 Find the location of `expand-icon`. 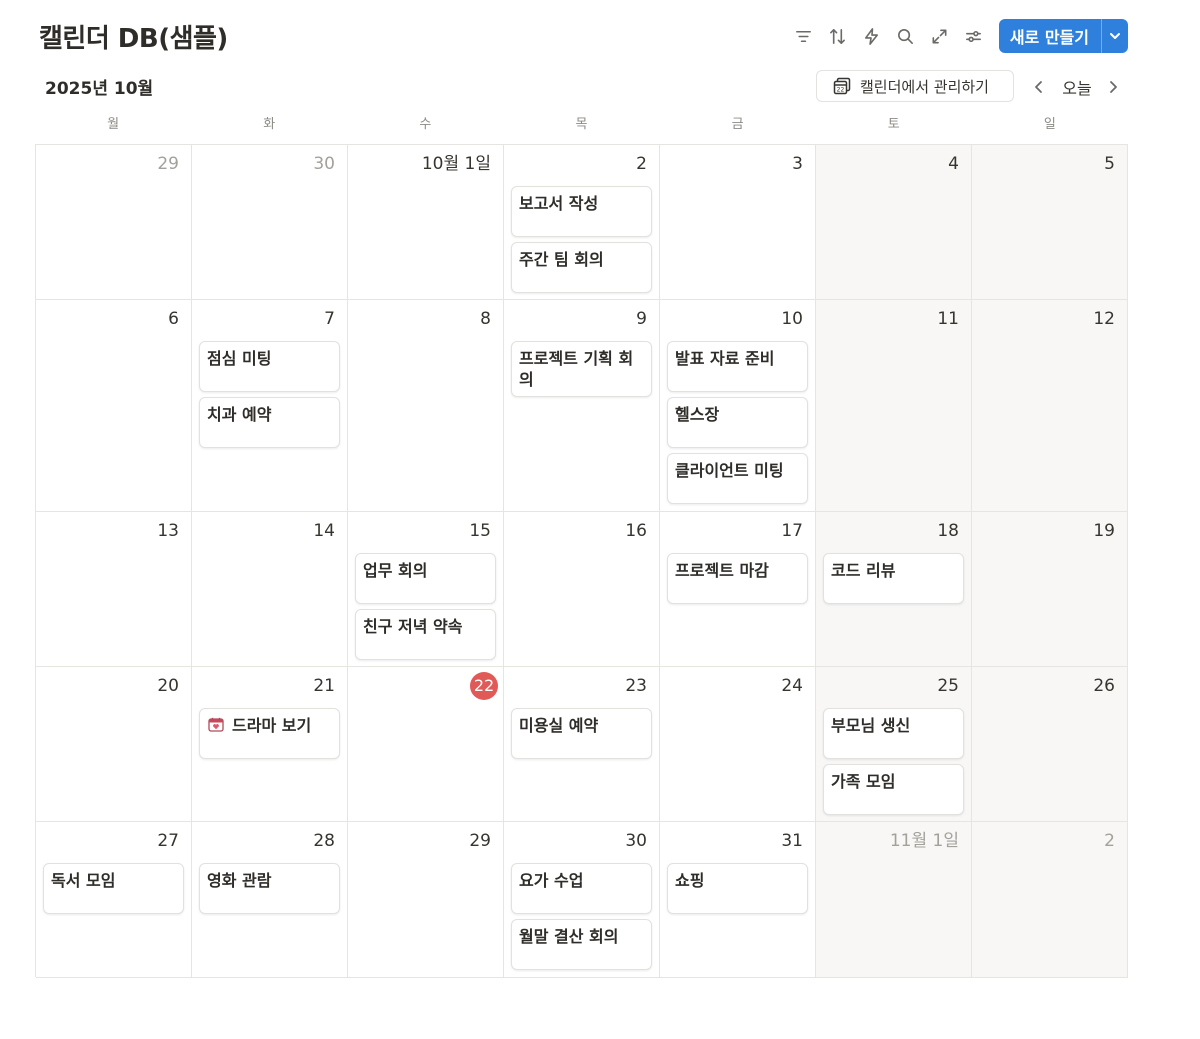

expand-icon is located at coordinates (940, 36).